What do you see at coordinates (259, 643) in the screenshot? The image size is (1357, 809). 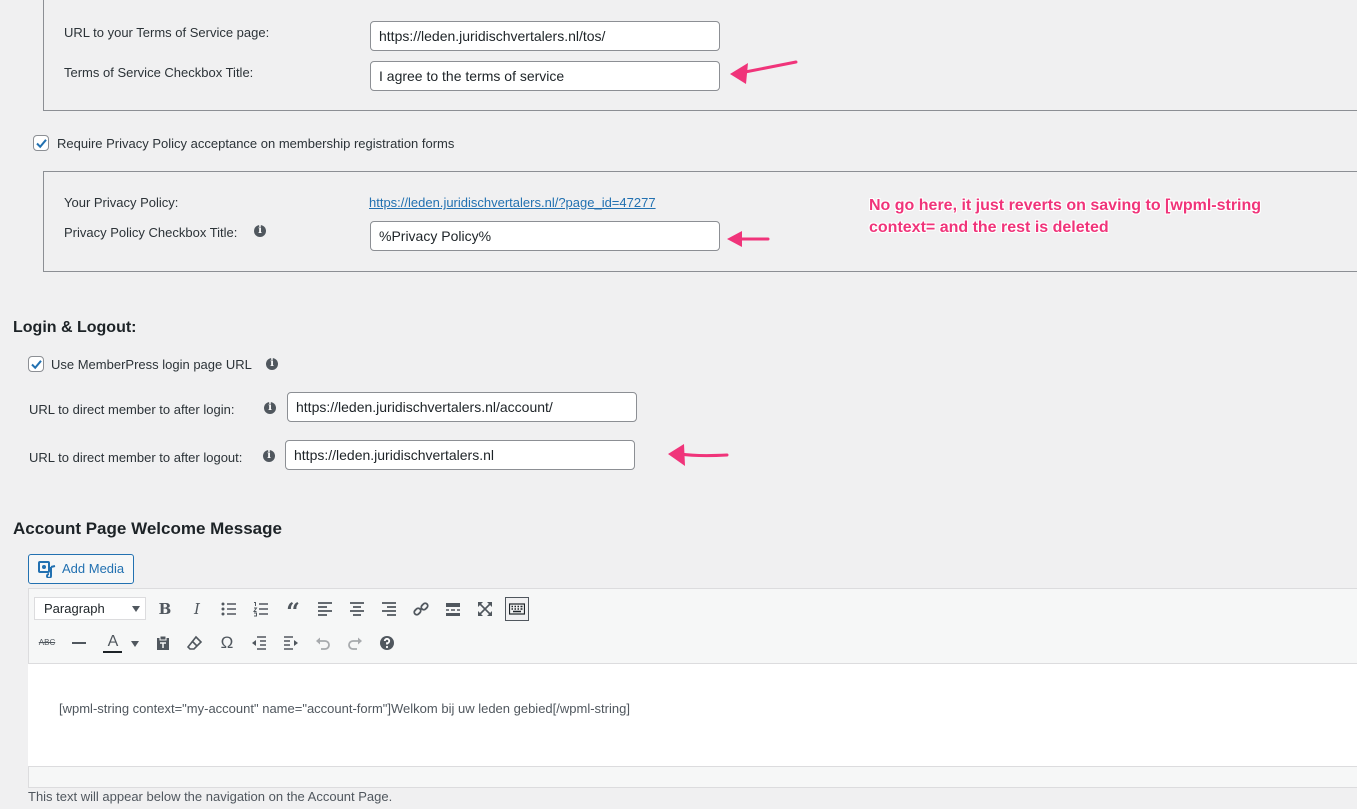 I see `outdent-icon` at bounding box center [259, 643].